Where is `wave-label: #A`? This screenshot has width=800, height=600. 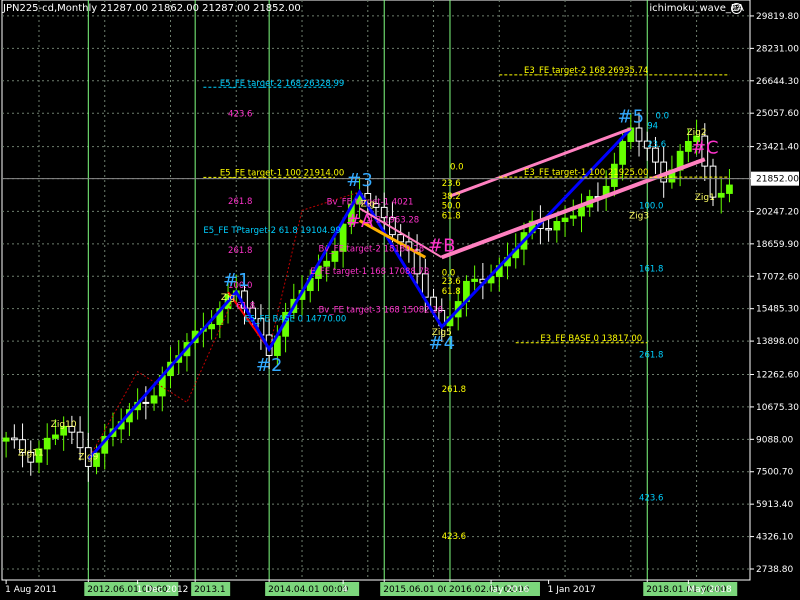 wave-label: #A is located at coordinates (360, 221).